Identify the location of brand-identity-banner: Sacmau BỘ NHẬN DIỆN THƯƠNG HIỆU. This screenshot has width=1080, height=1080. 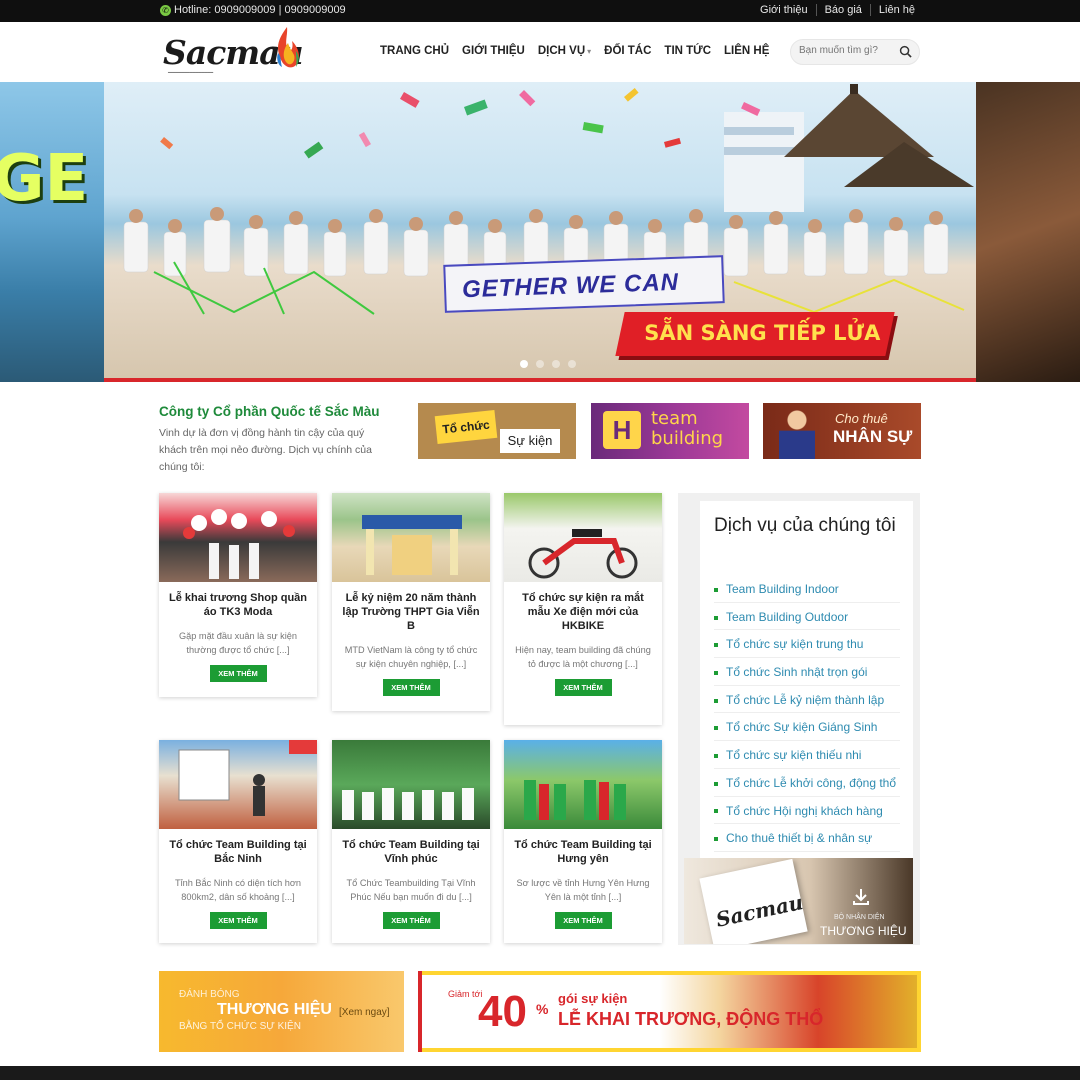
(798, 901).